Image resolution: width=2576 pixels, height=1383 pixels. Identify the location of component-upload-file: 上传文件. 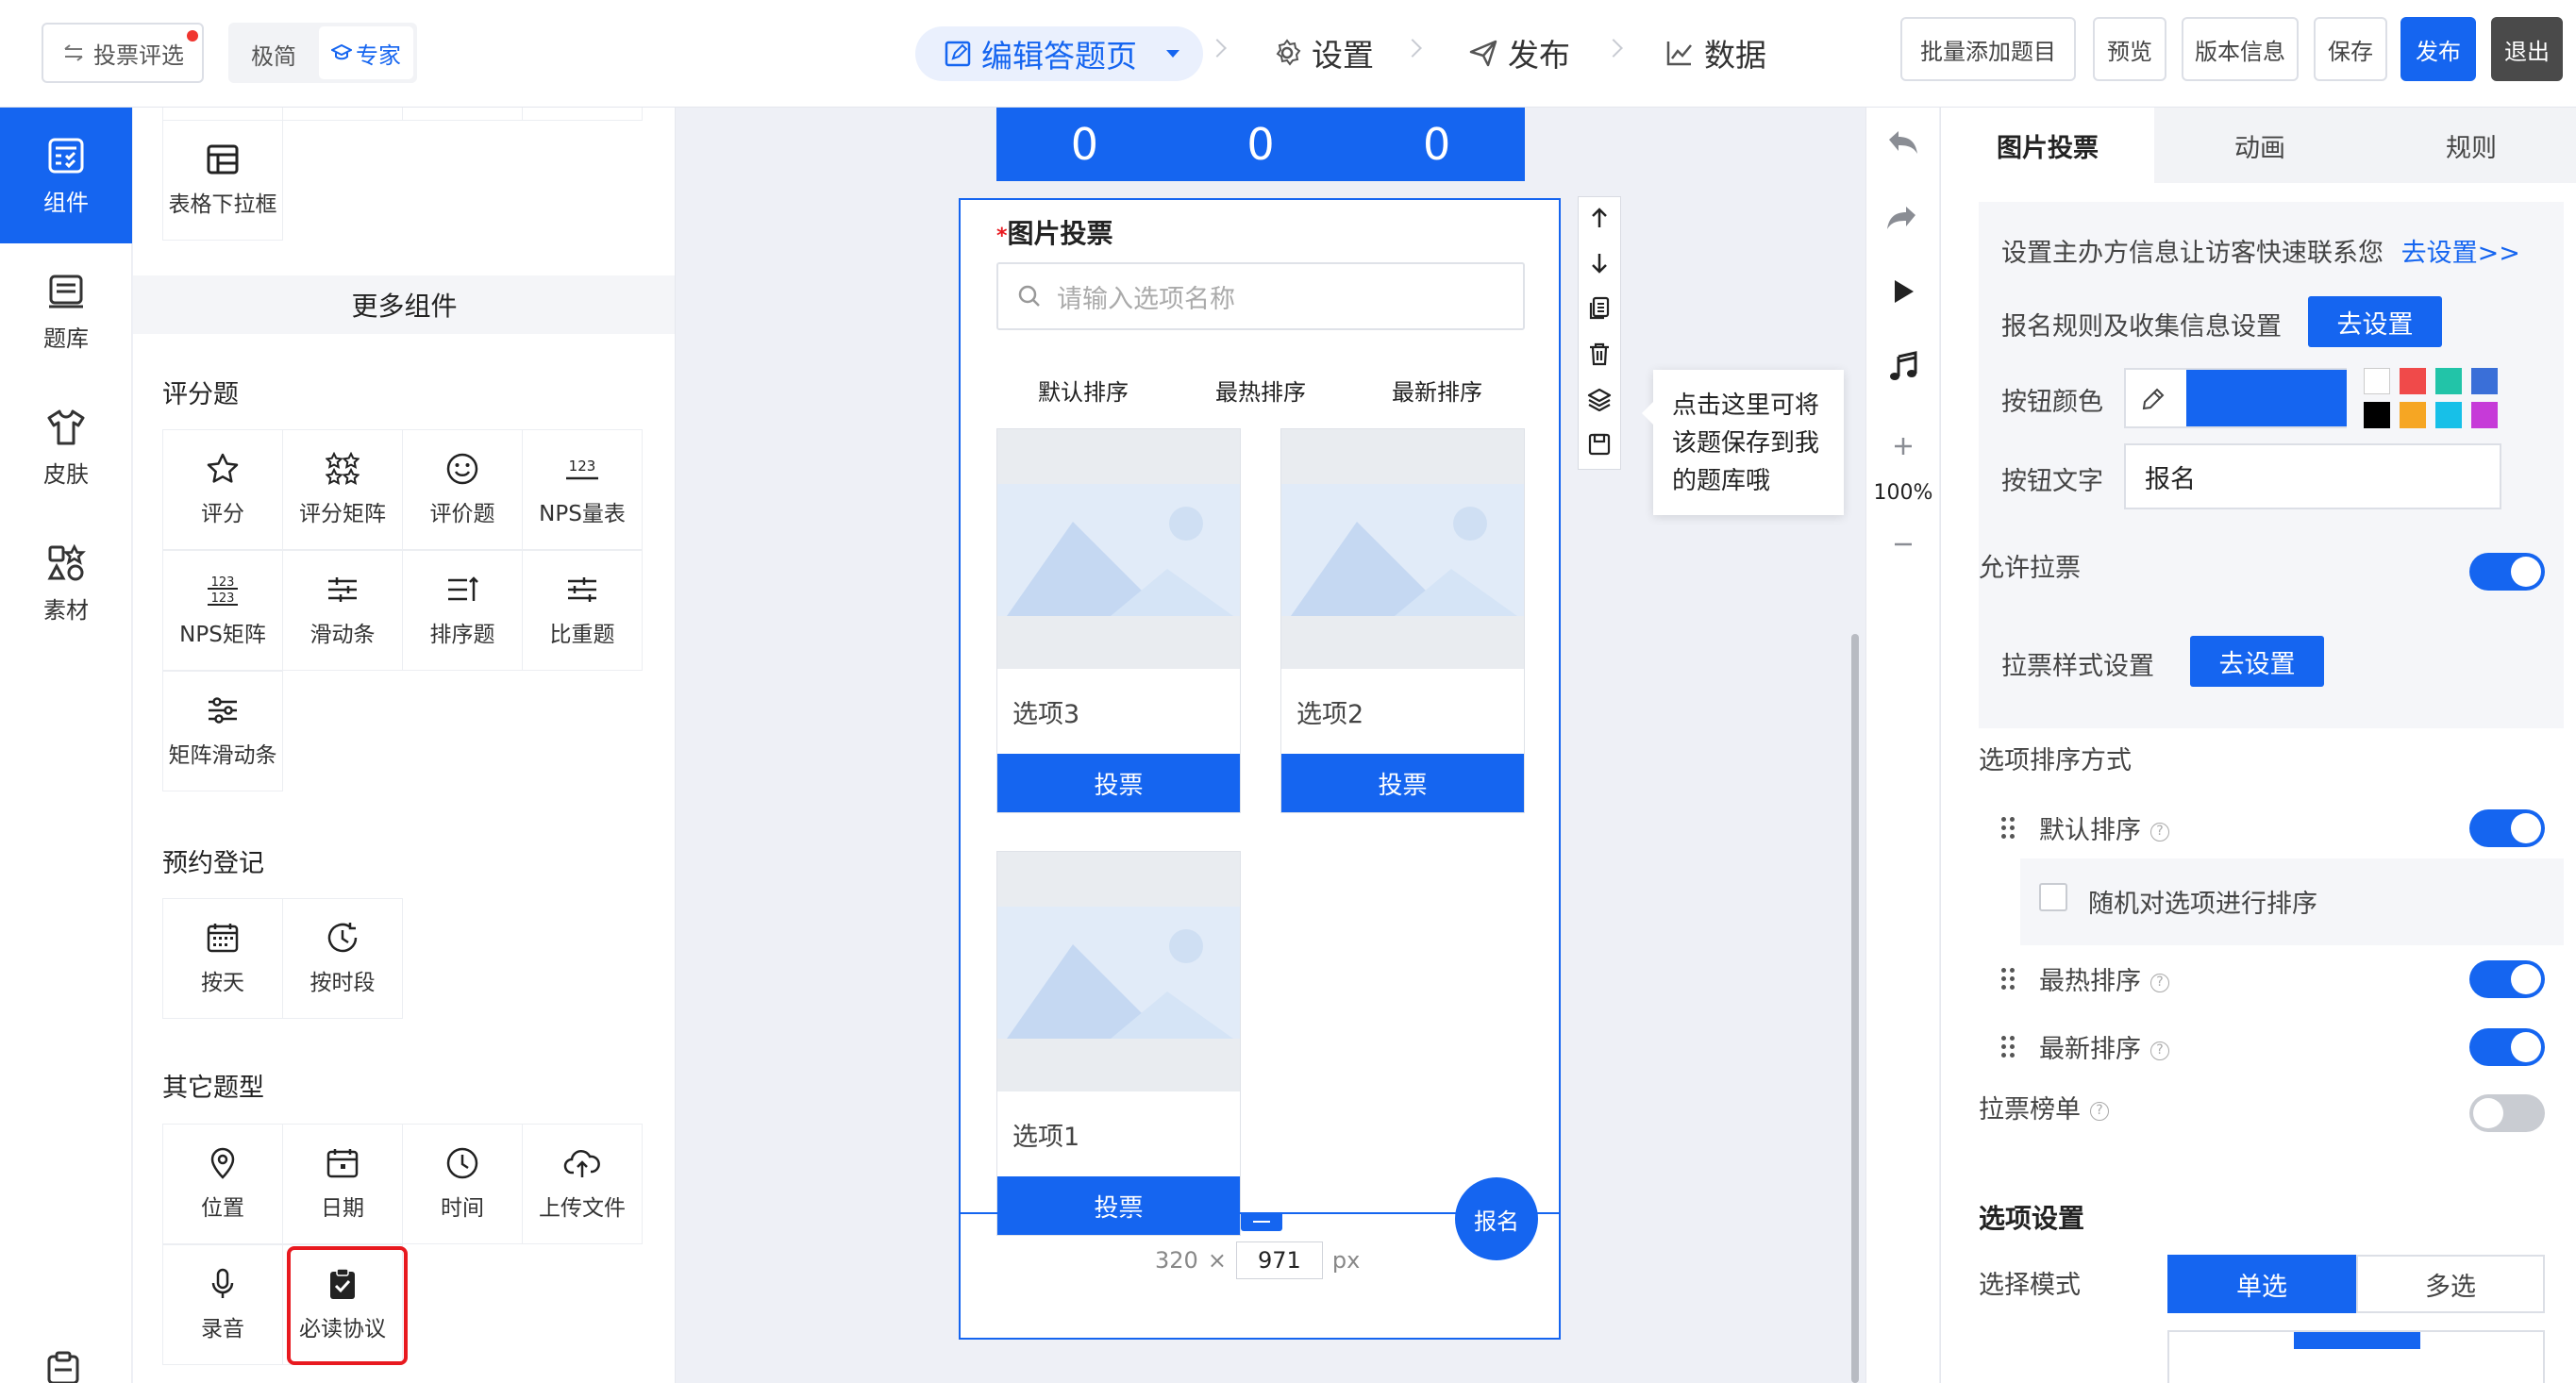
(582, 1184).